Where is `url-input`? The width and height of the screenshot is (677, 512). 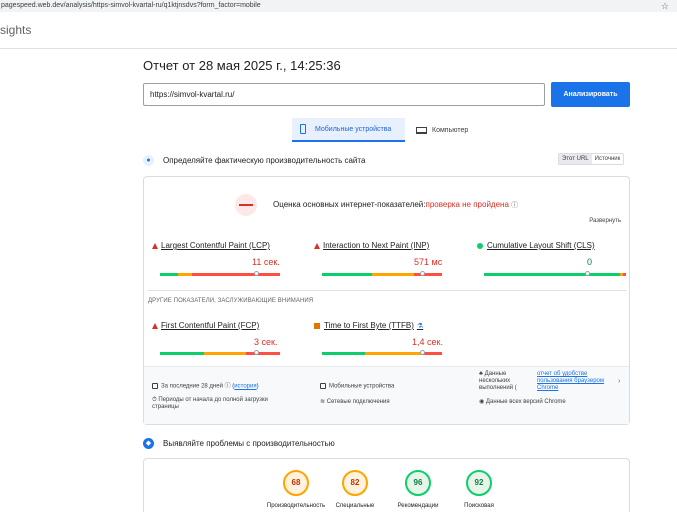
url-input is located at coordinates (344, 94).